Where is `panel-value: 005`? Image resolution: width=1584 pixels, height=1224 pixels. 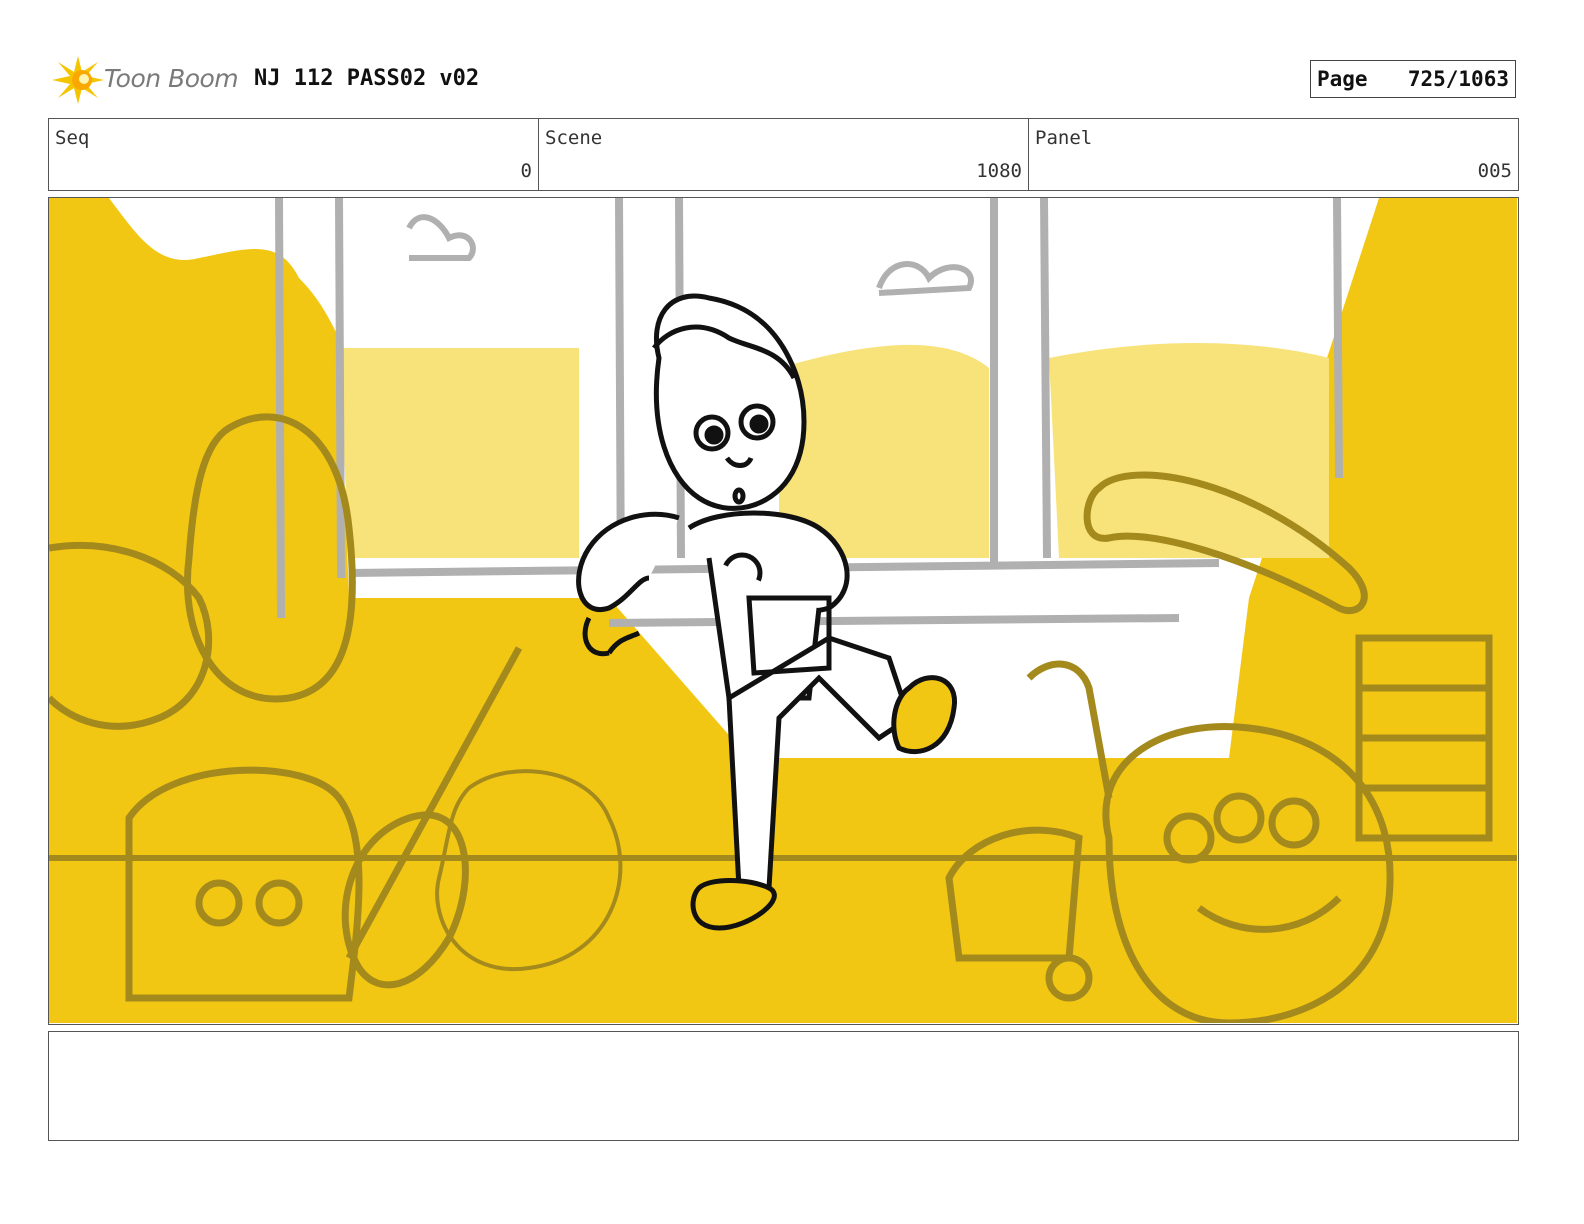 panel-value: 005 is located at coordinates (1494, 171).